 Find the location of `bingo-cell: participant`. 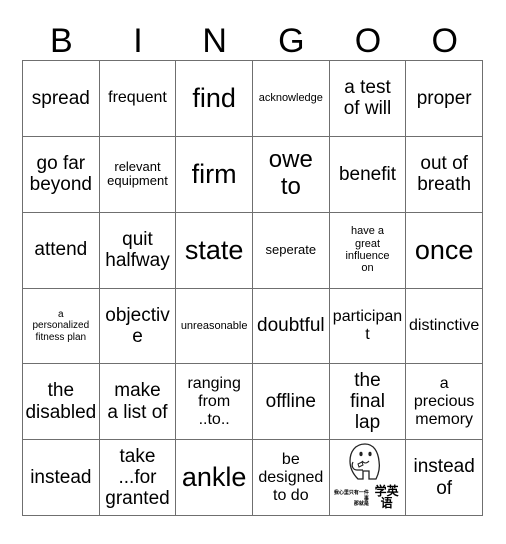

bingo-cell: participant is located at coordinates (368, 326).